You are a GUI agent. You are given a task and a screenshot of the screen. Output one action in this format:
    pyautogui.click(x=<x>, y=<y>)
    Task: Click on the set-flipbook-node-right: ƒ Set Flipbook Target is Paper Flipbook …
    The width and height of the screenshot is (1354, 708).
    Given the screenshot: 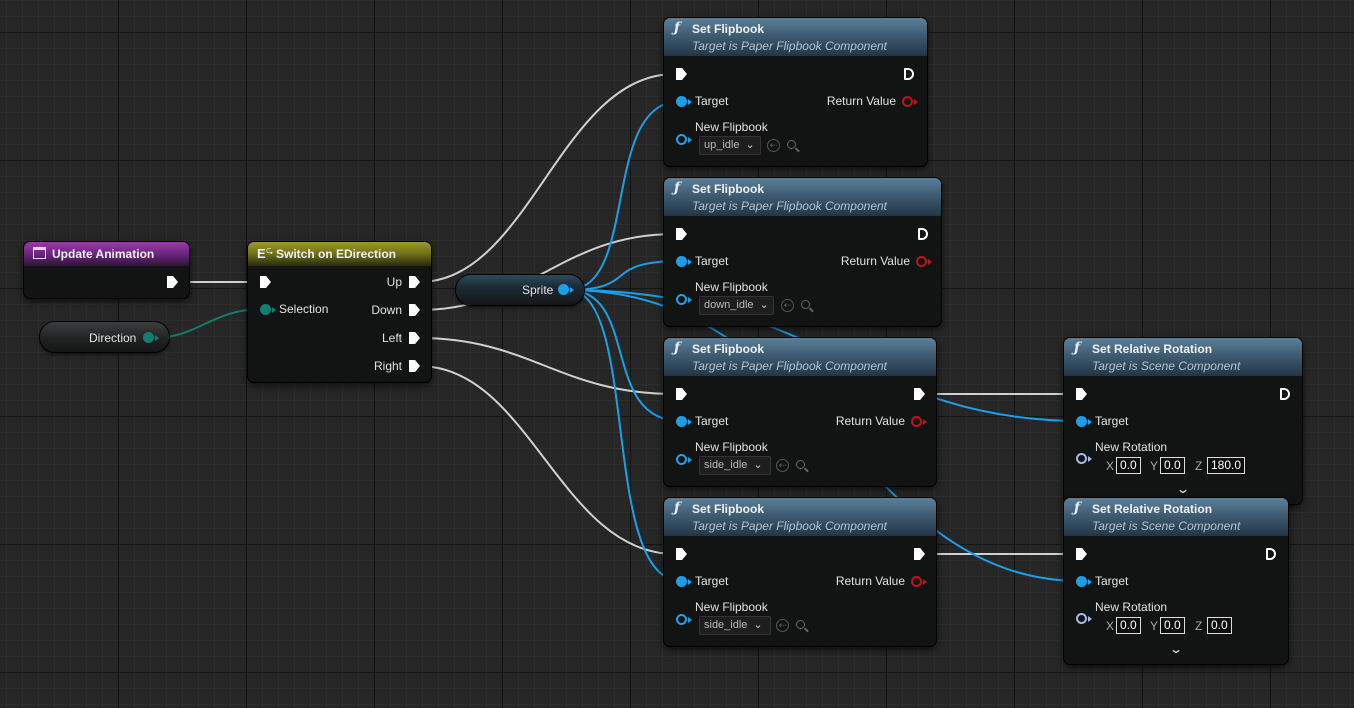 What is the action you would take?
    pyautogui.click(x=800, y=572)
    